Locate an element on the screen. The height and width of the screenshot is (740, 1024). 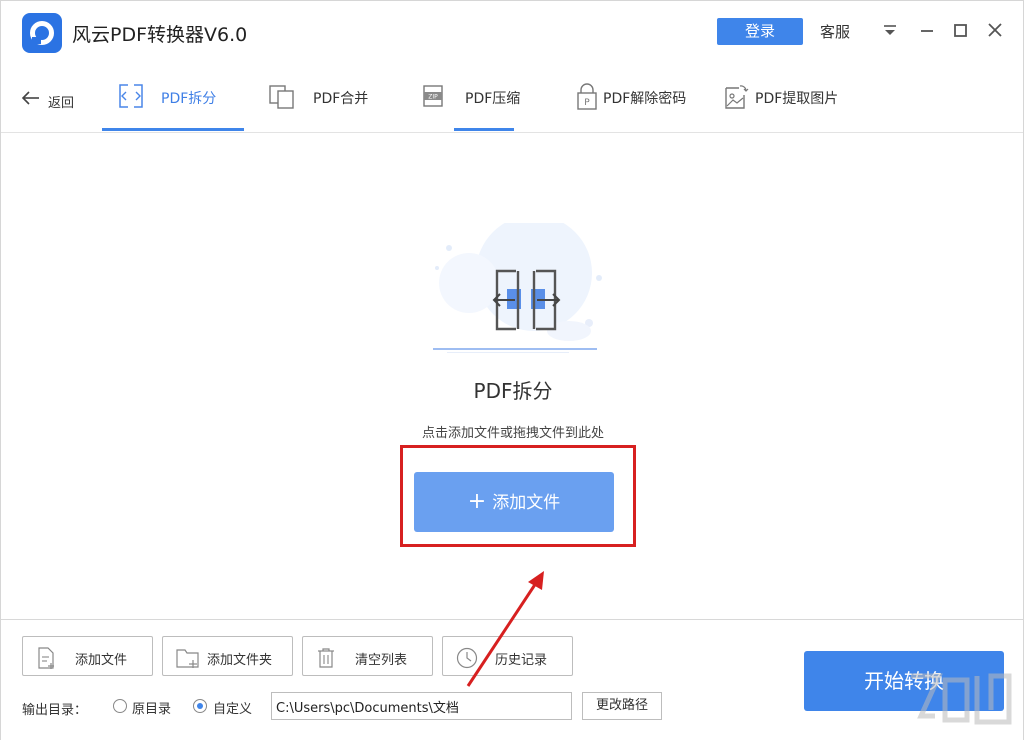
history-tool-button: 历史记录 is located at coordinates (507, 656).